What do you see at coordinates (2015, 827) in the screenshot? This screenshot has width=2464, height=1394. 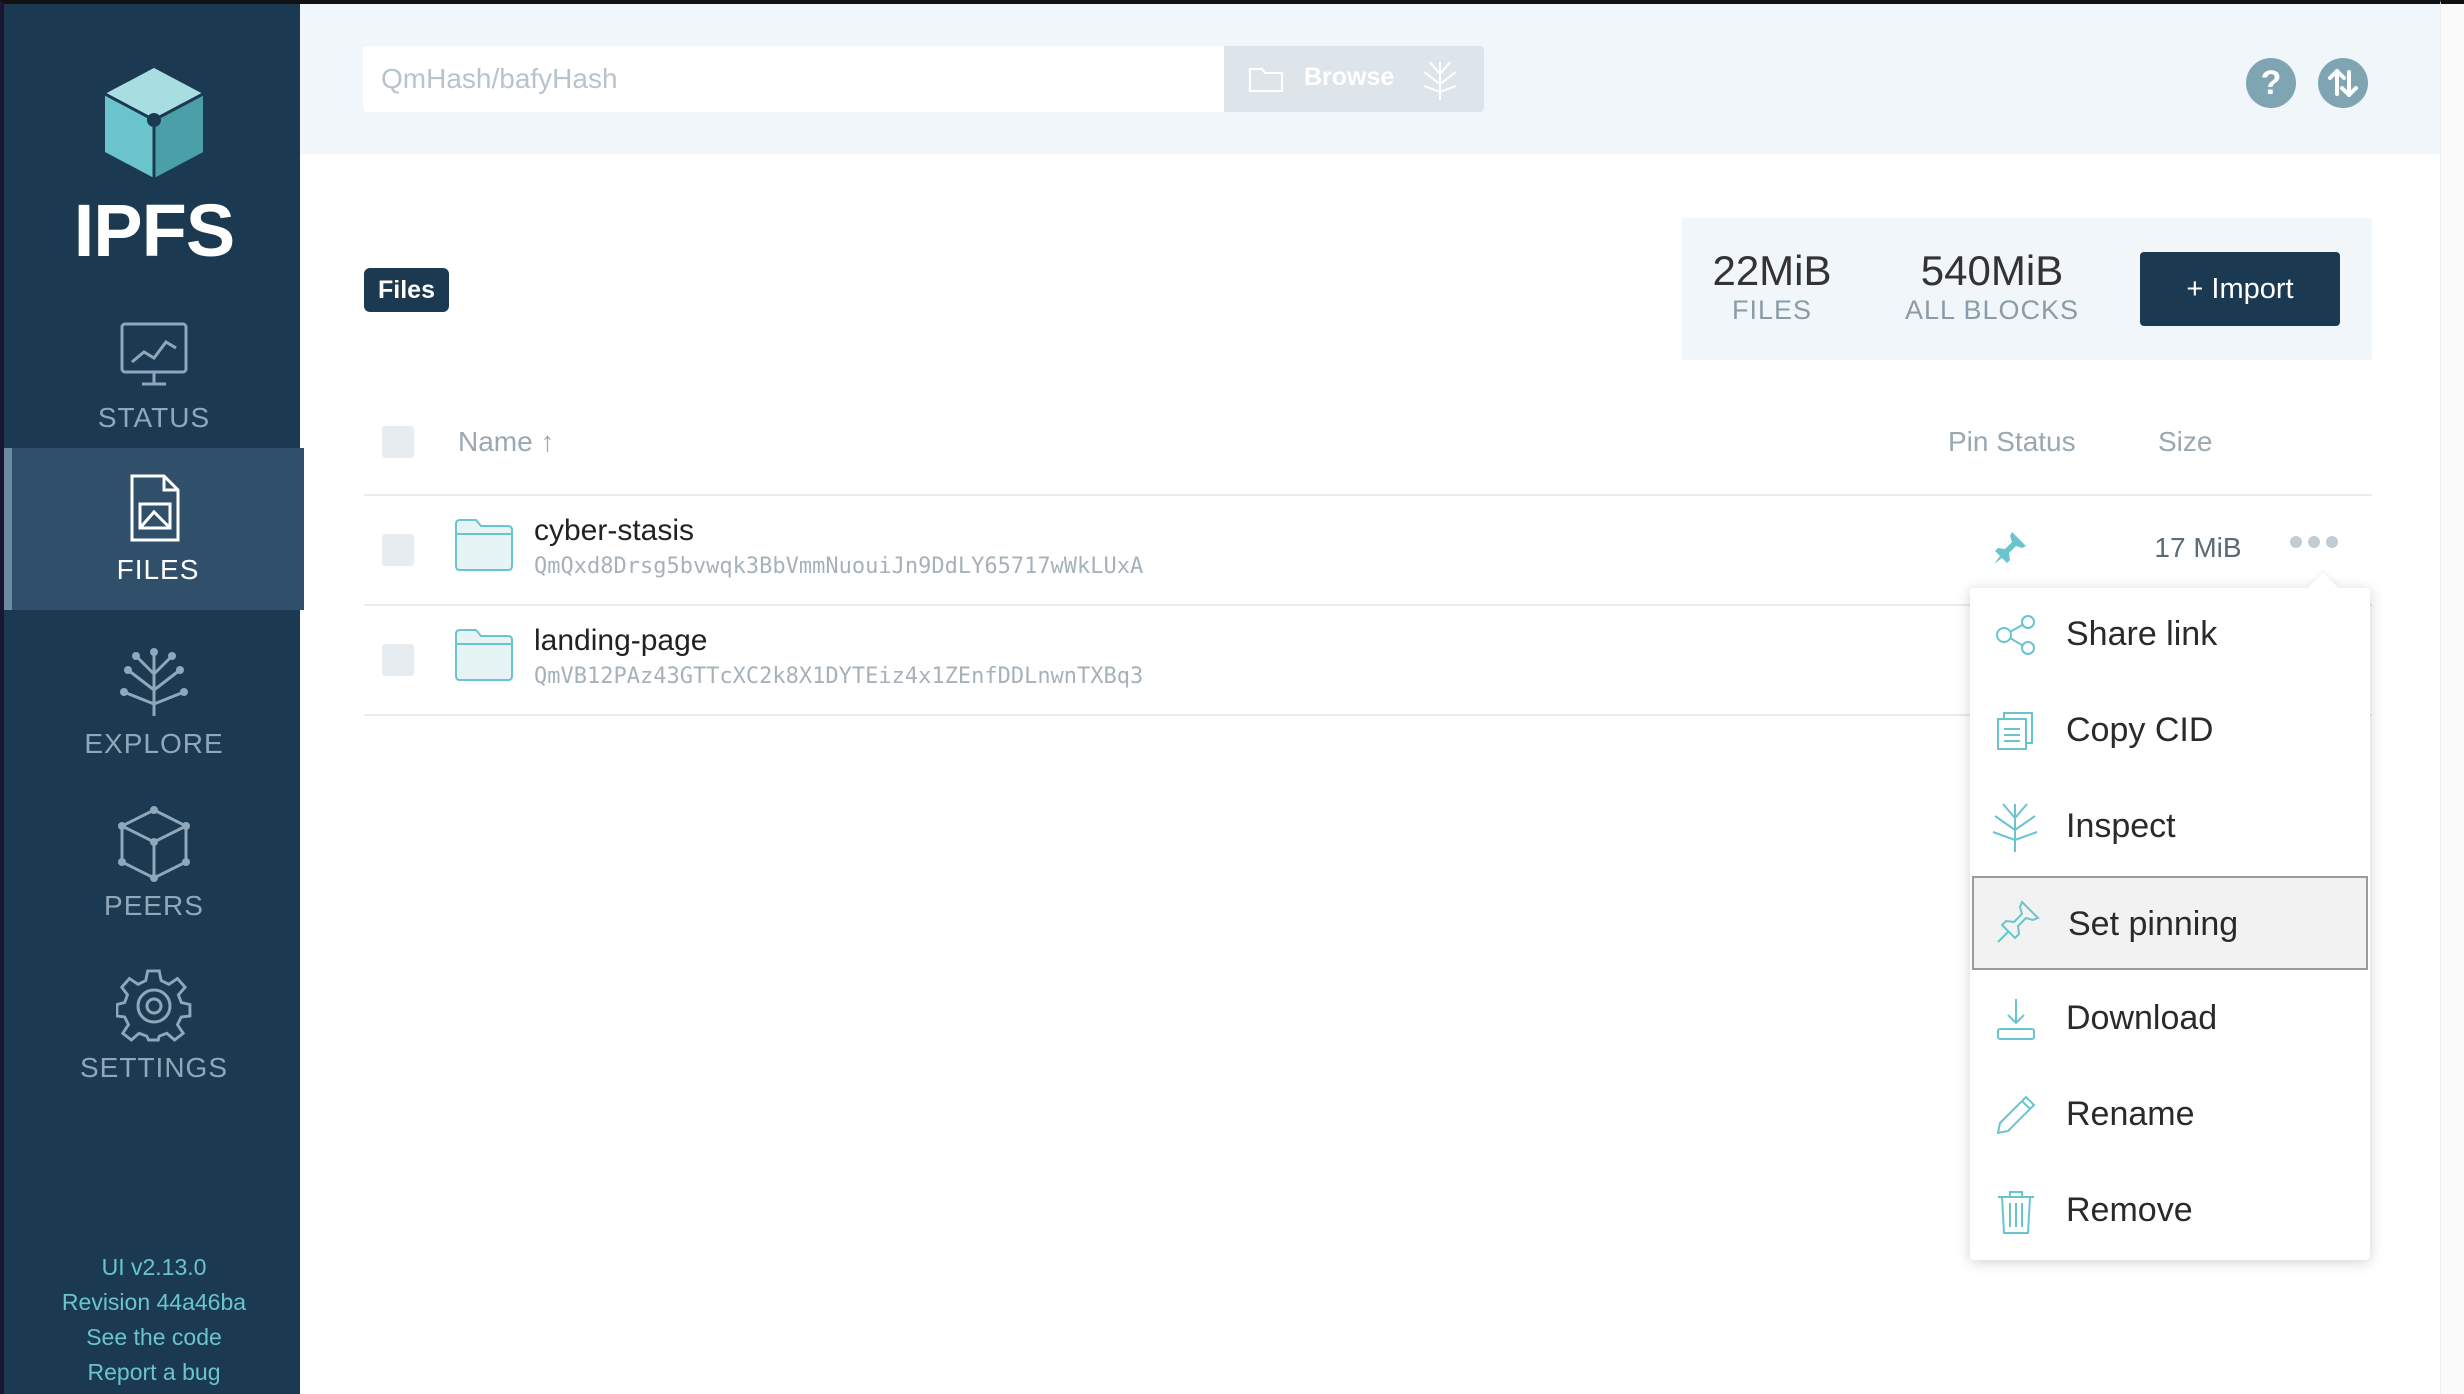 I see `inspect-icon` at bounding box center [2015, 827].